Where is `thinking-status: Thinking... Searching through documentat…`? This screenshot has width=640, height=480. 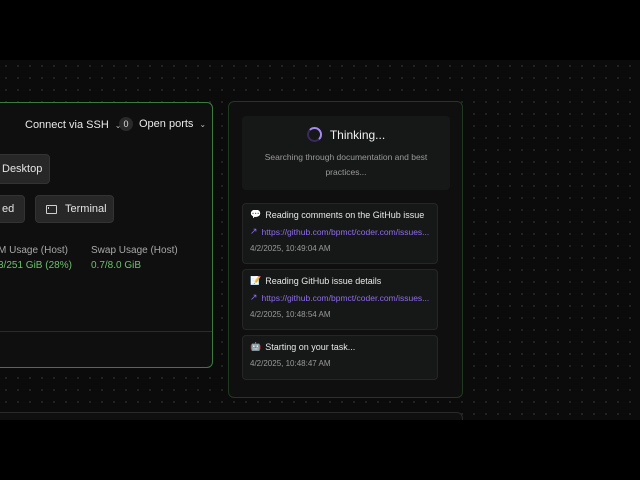 thinking-status: Thinking... Searching through documentat… is located at coordinates (346, 153).